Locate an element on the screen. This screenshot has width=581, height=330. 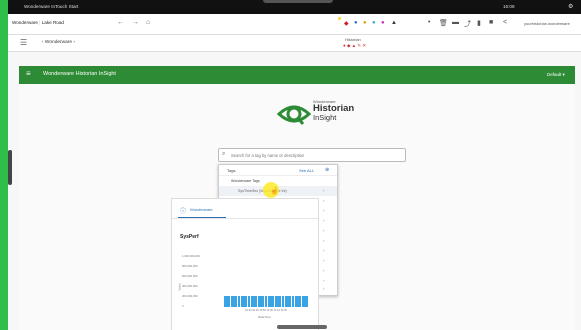
user-name: yourhistorian.wonderware is located at coordinates (547, 23).